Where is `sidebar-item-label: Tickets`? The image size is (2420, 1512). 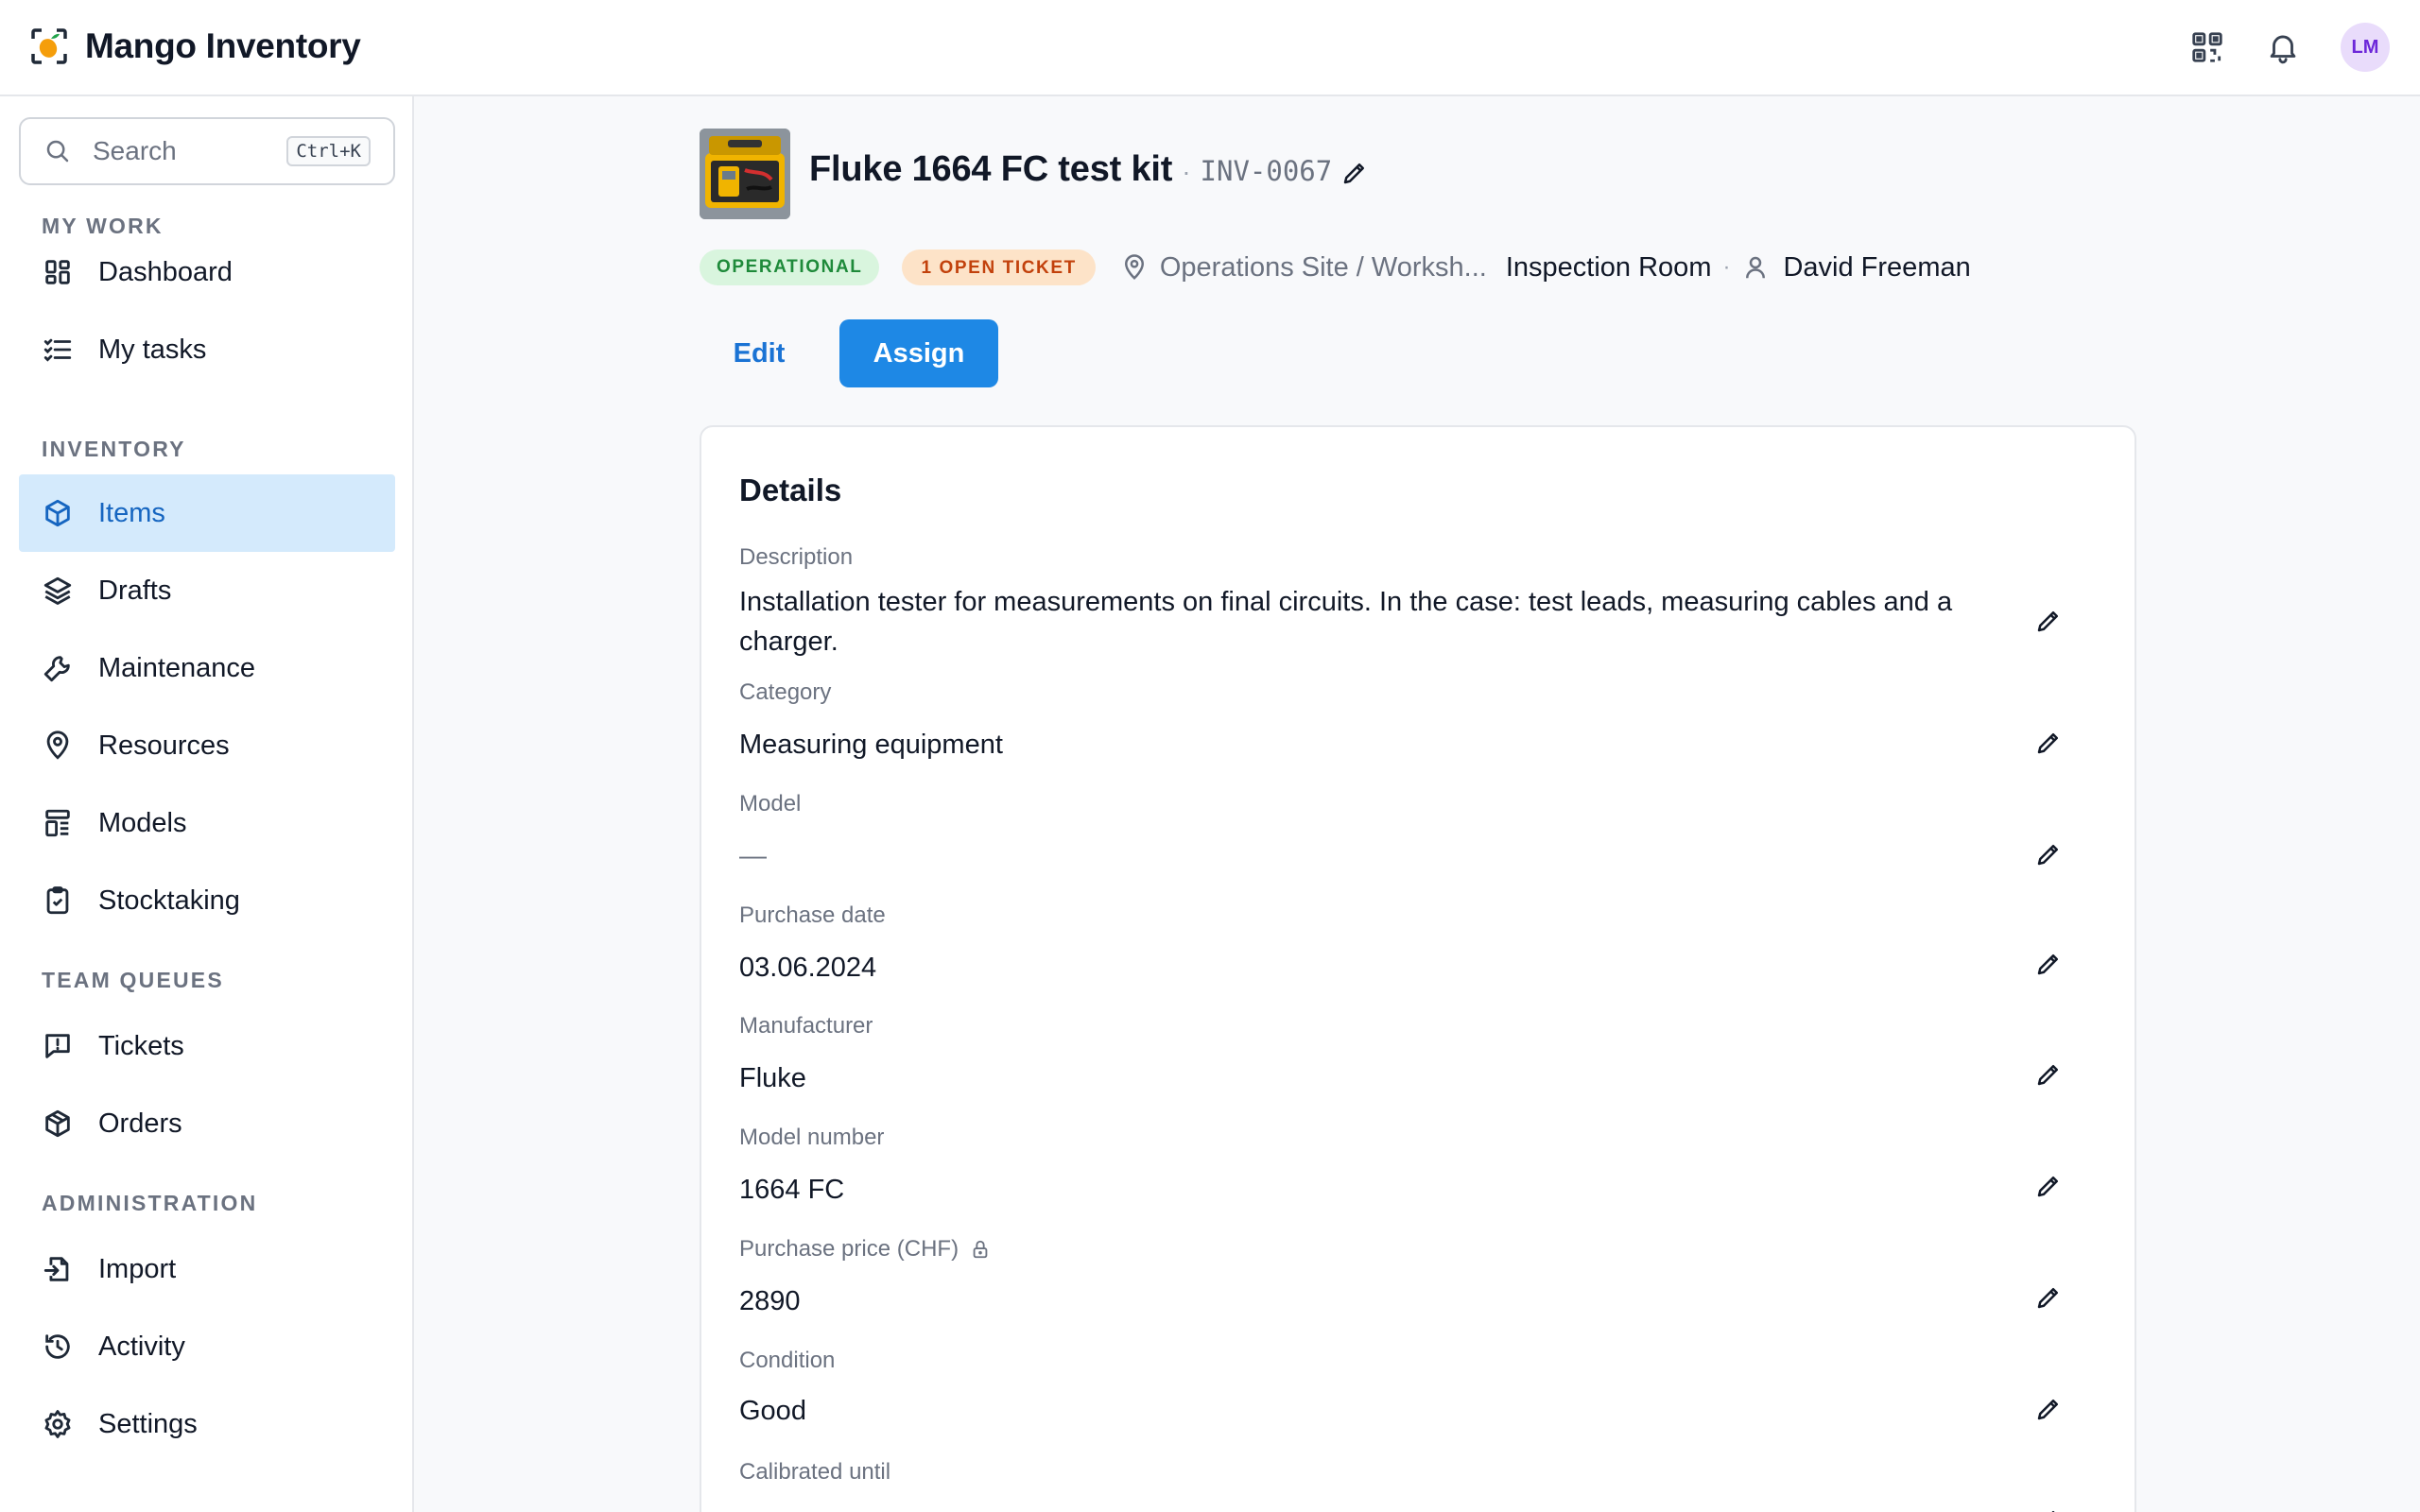 sidebar-item-label: Tickets is located at coordinates (141, 1045).